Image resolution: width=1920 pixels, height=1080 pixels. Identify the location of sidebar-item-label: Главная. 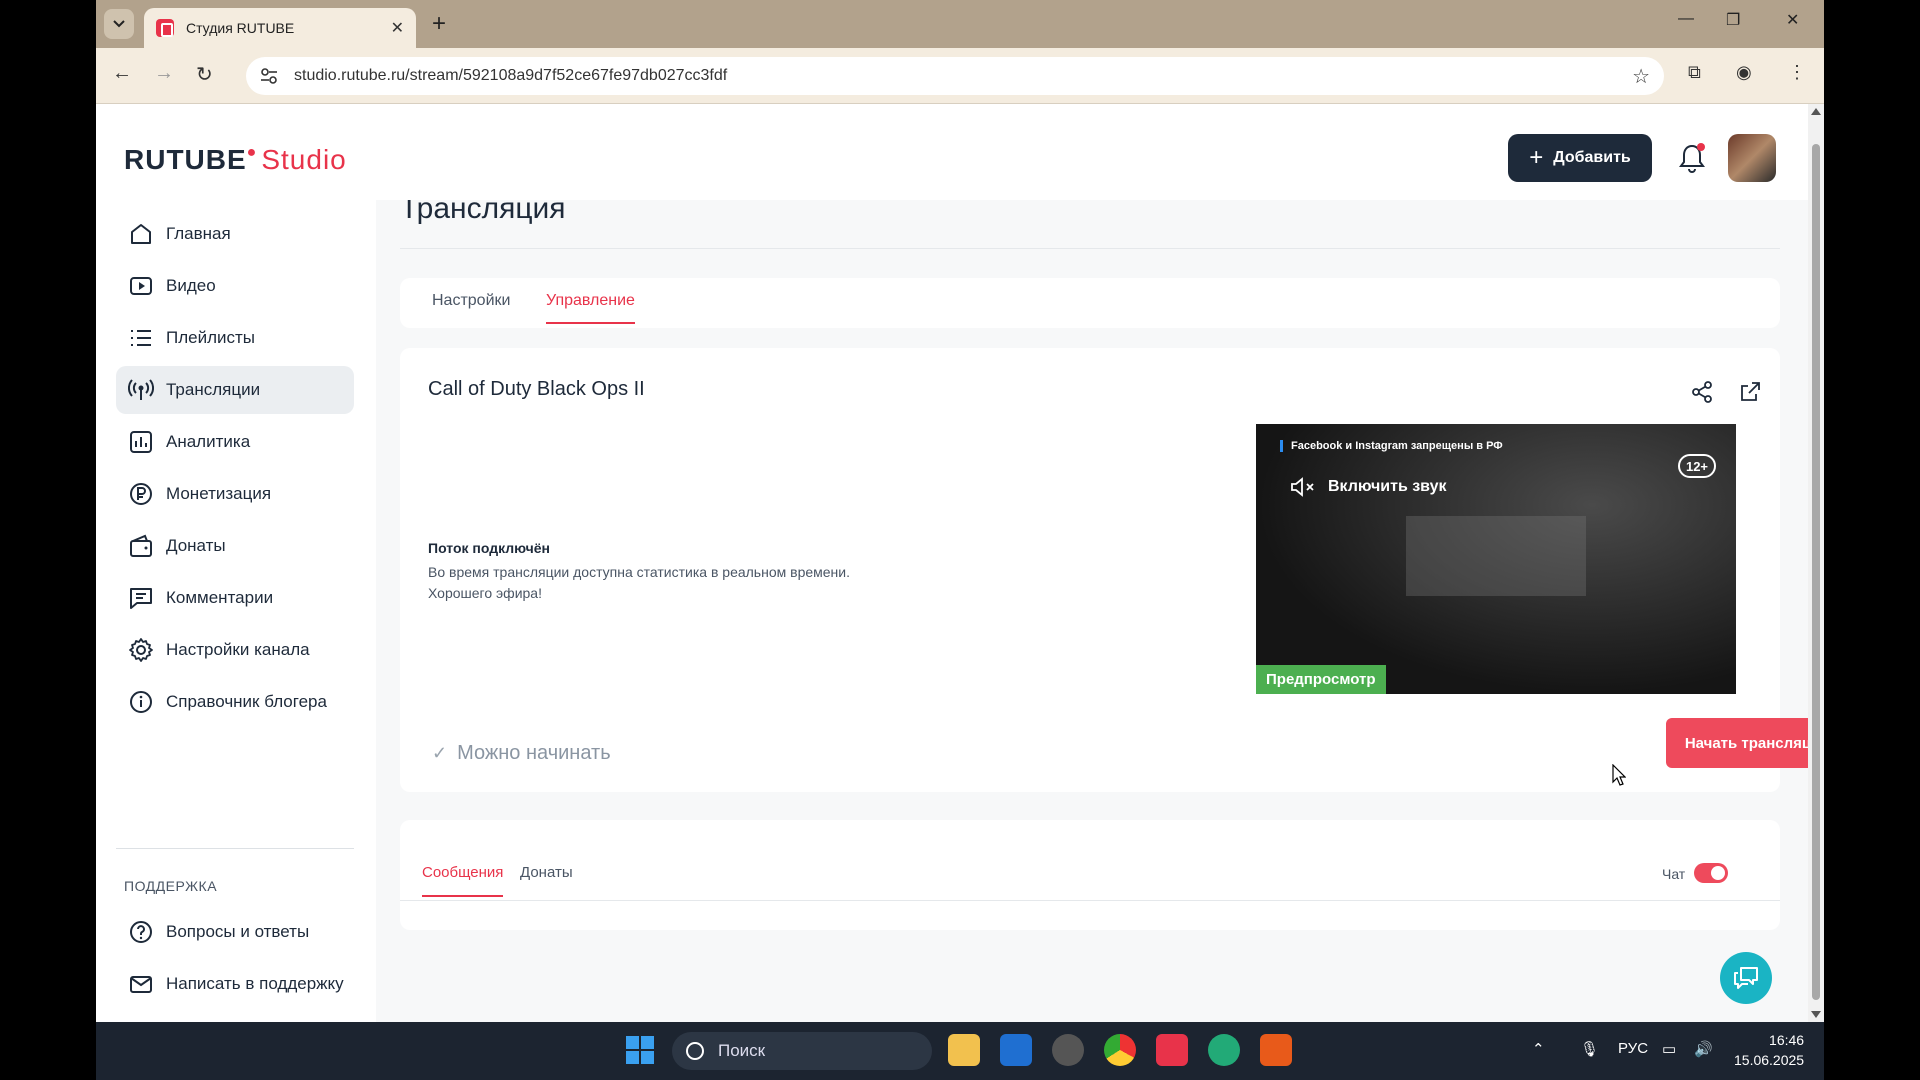
(198, 233).